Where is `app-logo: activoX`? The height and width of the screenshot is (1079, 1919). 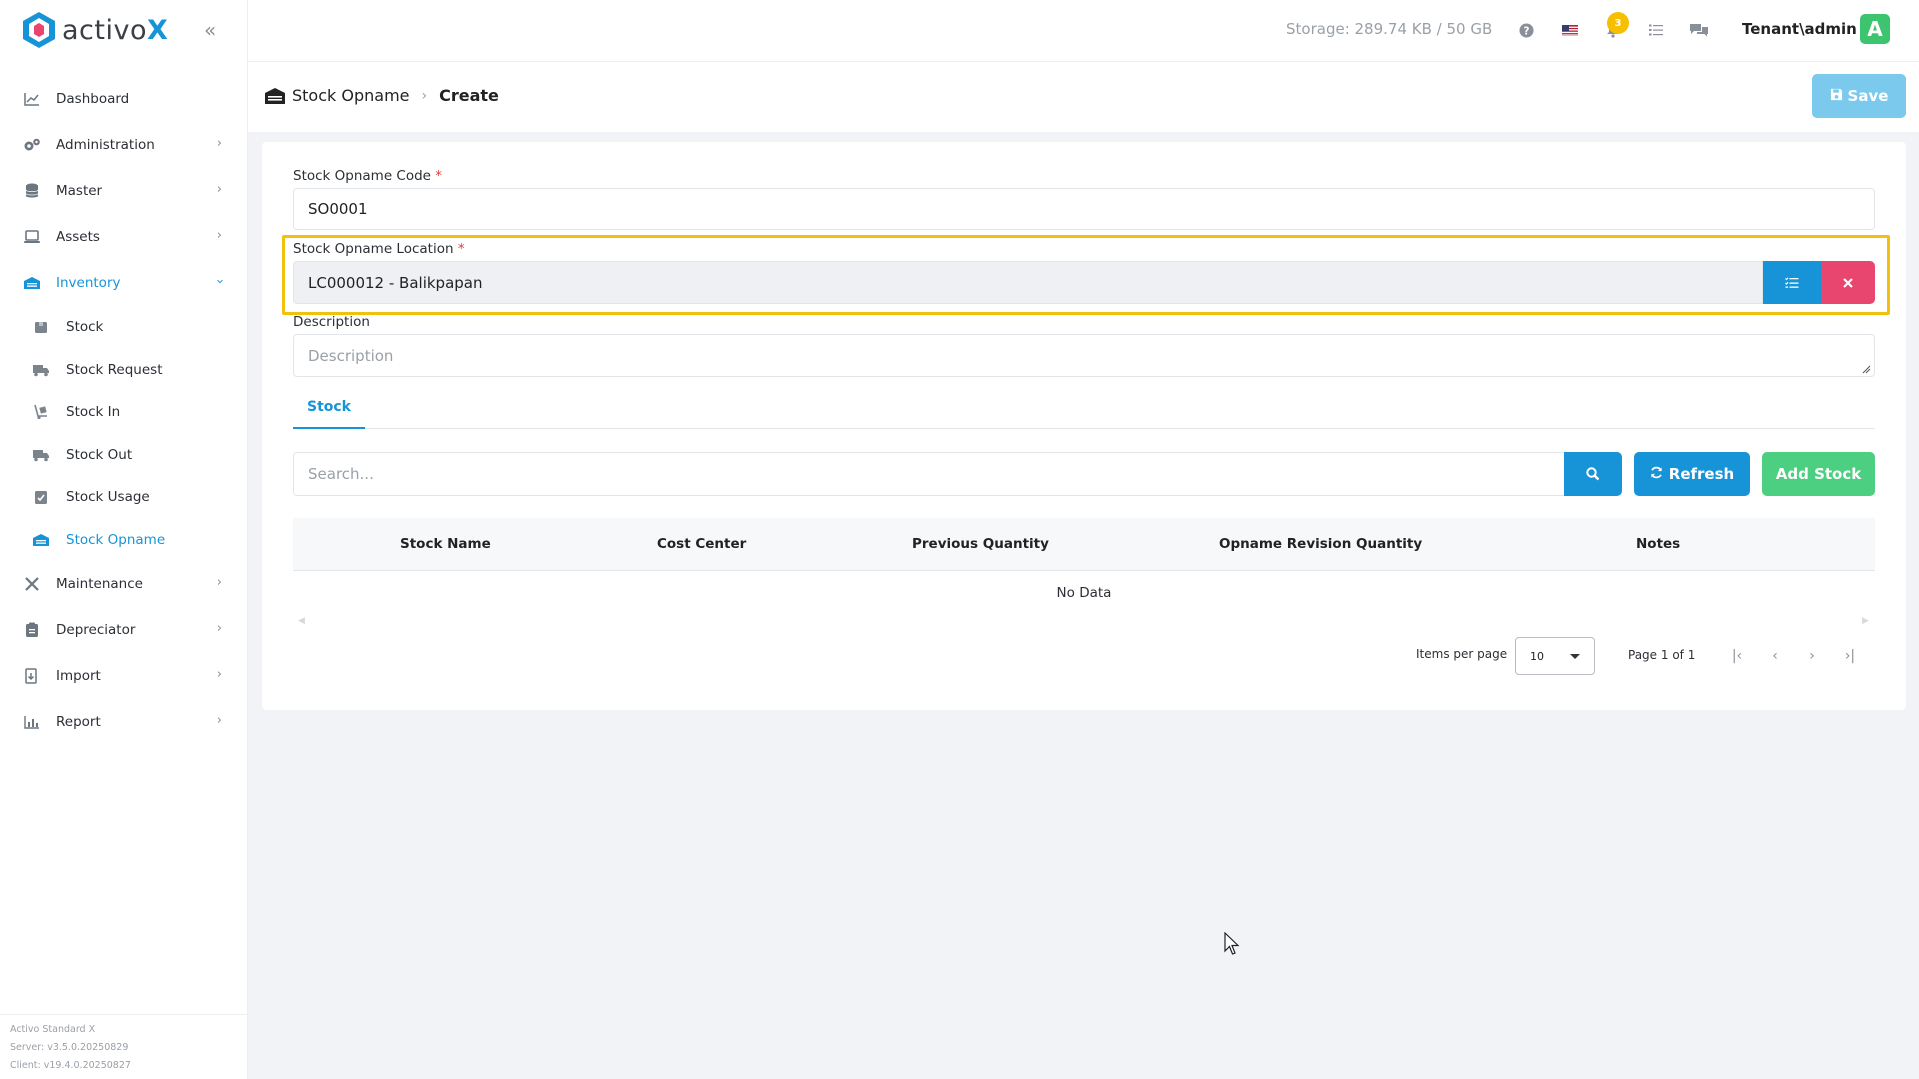
app-logo: activoX is located at coordinates (95, 30).